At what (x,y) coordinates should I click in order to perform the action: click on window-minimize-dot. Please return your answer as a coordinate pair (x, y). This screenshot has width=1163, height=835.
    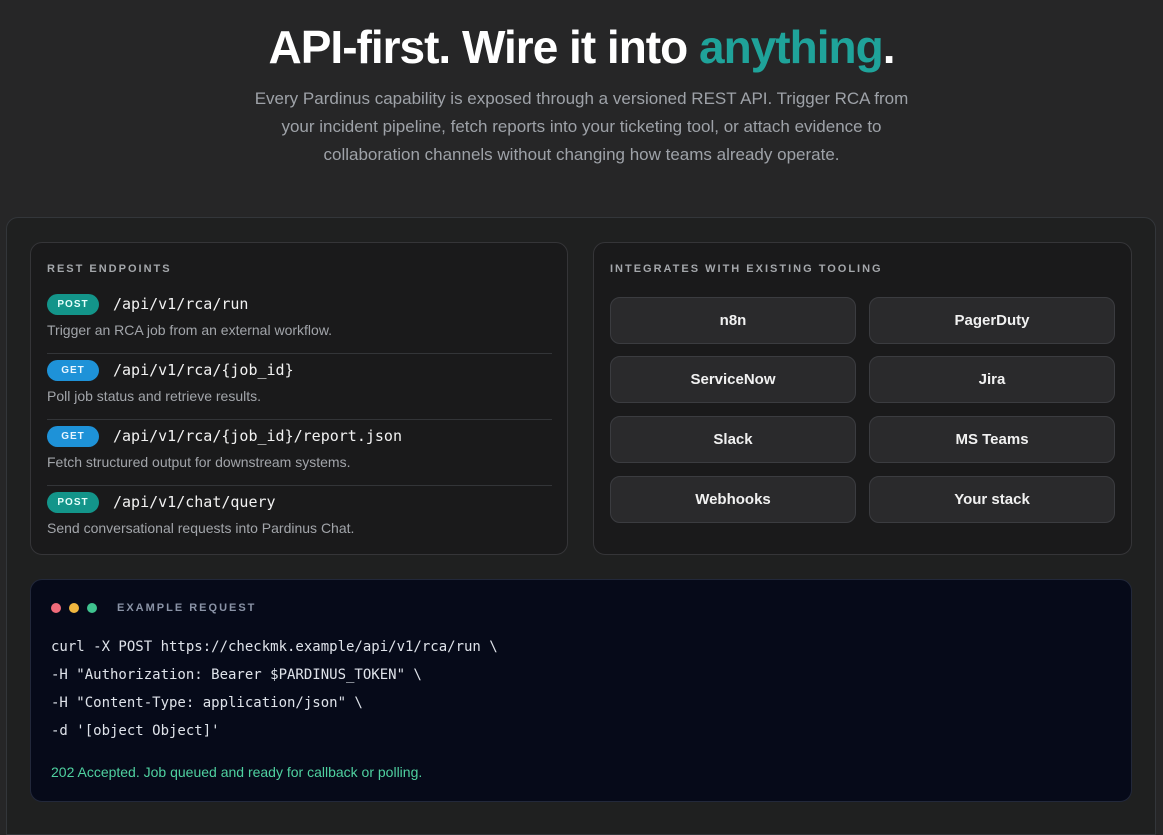
    Looking at the image, I should click on (74, 608).